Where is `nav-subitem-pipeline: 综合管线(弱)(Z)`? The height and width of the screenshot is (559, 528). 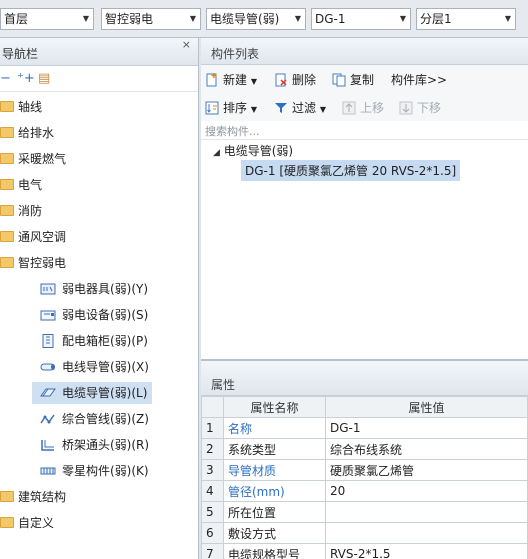
nav-subitem-pipeline: 综合管线(弱)(Z) is located at coordinates (94, 419).